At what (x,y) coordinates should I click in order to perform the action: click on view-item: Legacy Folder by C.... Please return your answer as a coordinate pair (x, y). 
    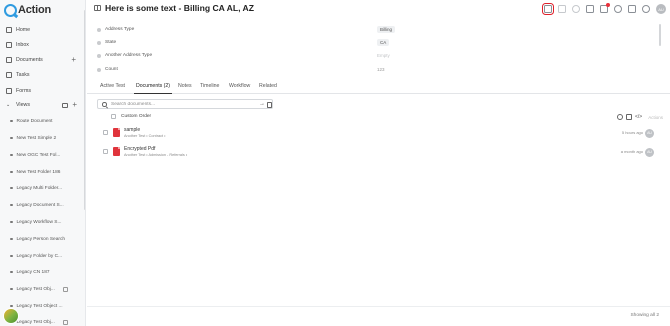
    Looking at the image, I should click on (42, 256).